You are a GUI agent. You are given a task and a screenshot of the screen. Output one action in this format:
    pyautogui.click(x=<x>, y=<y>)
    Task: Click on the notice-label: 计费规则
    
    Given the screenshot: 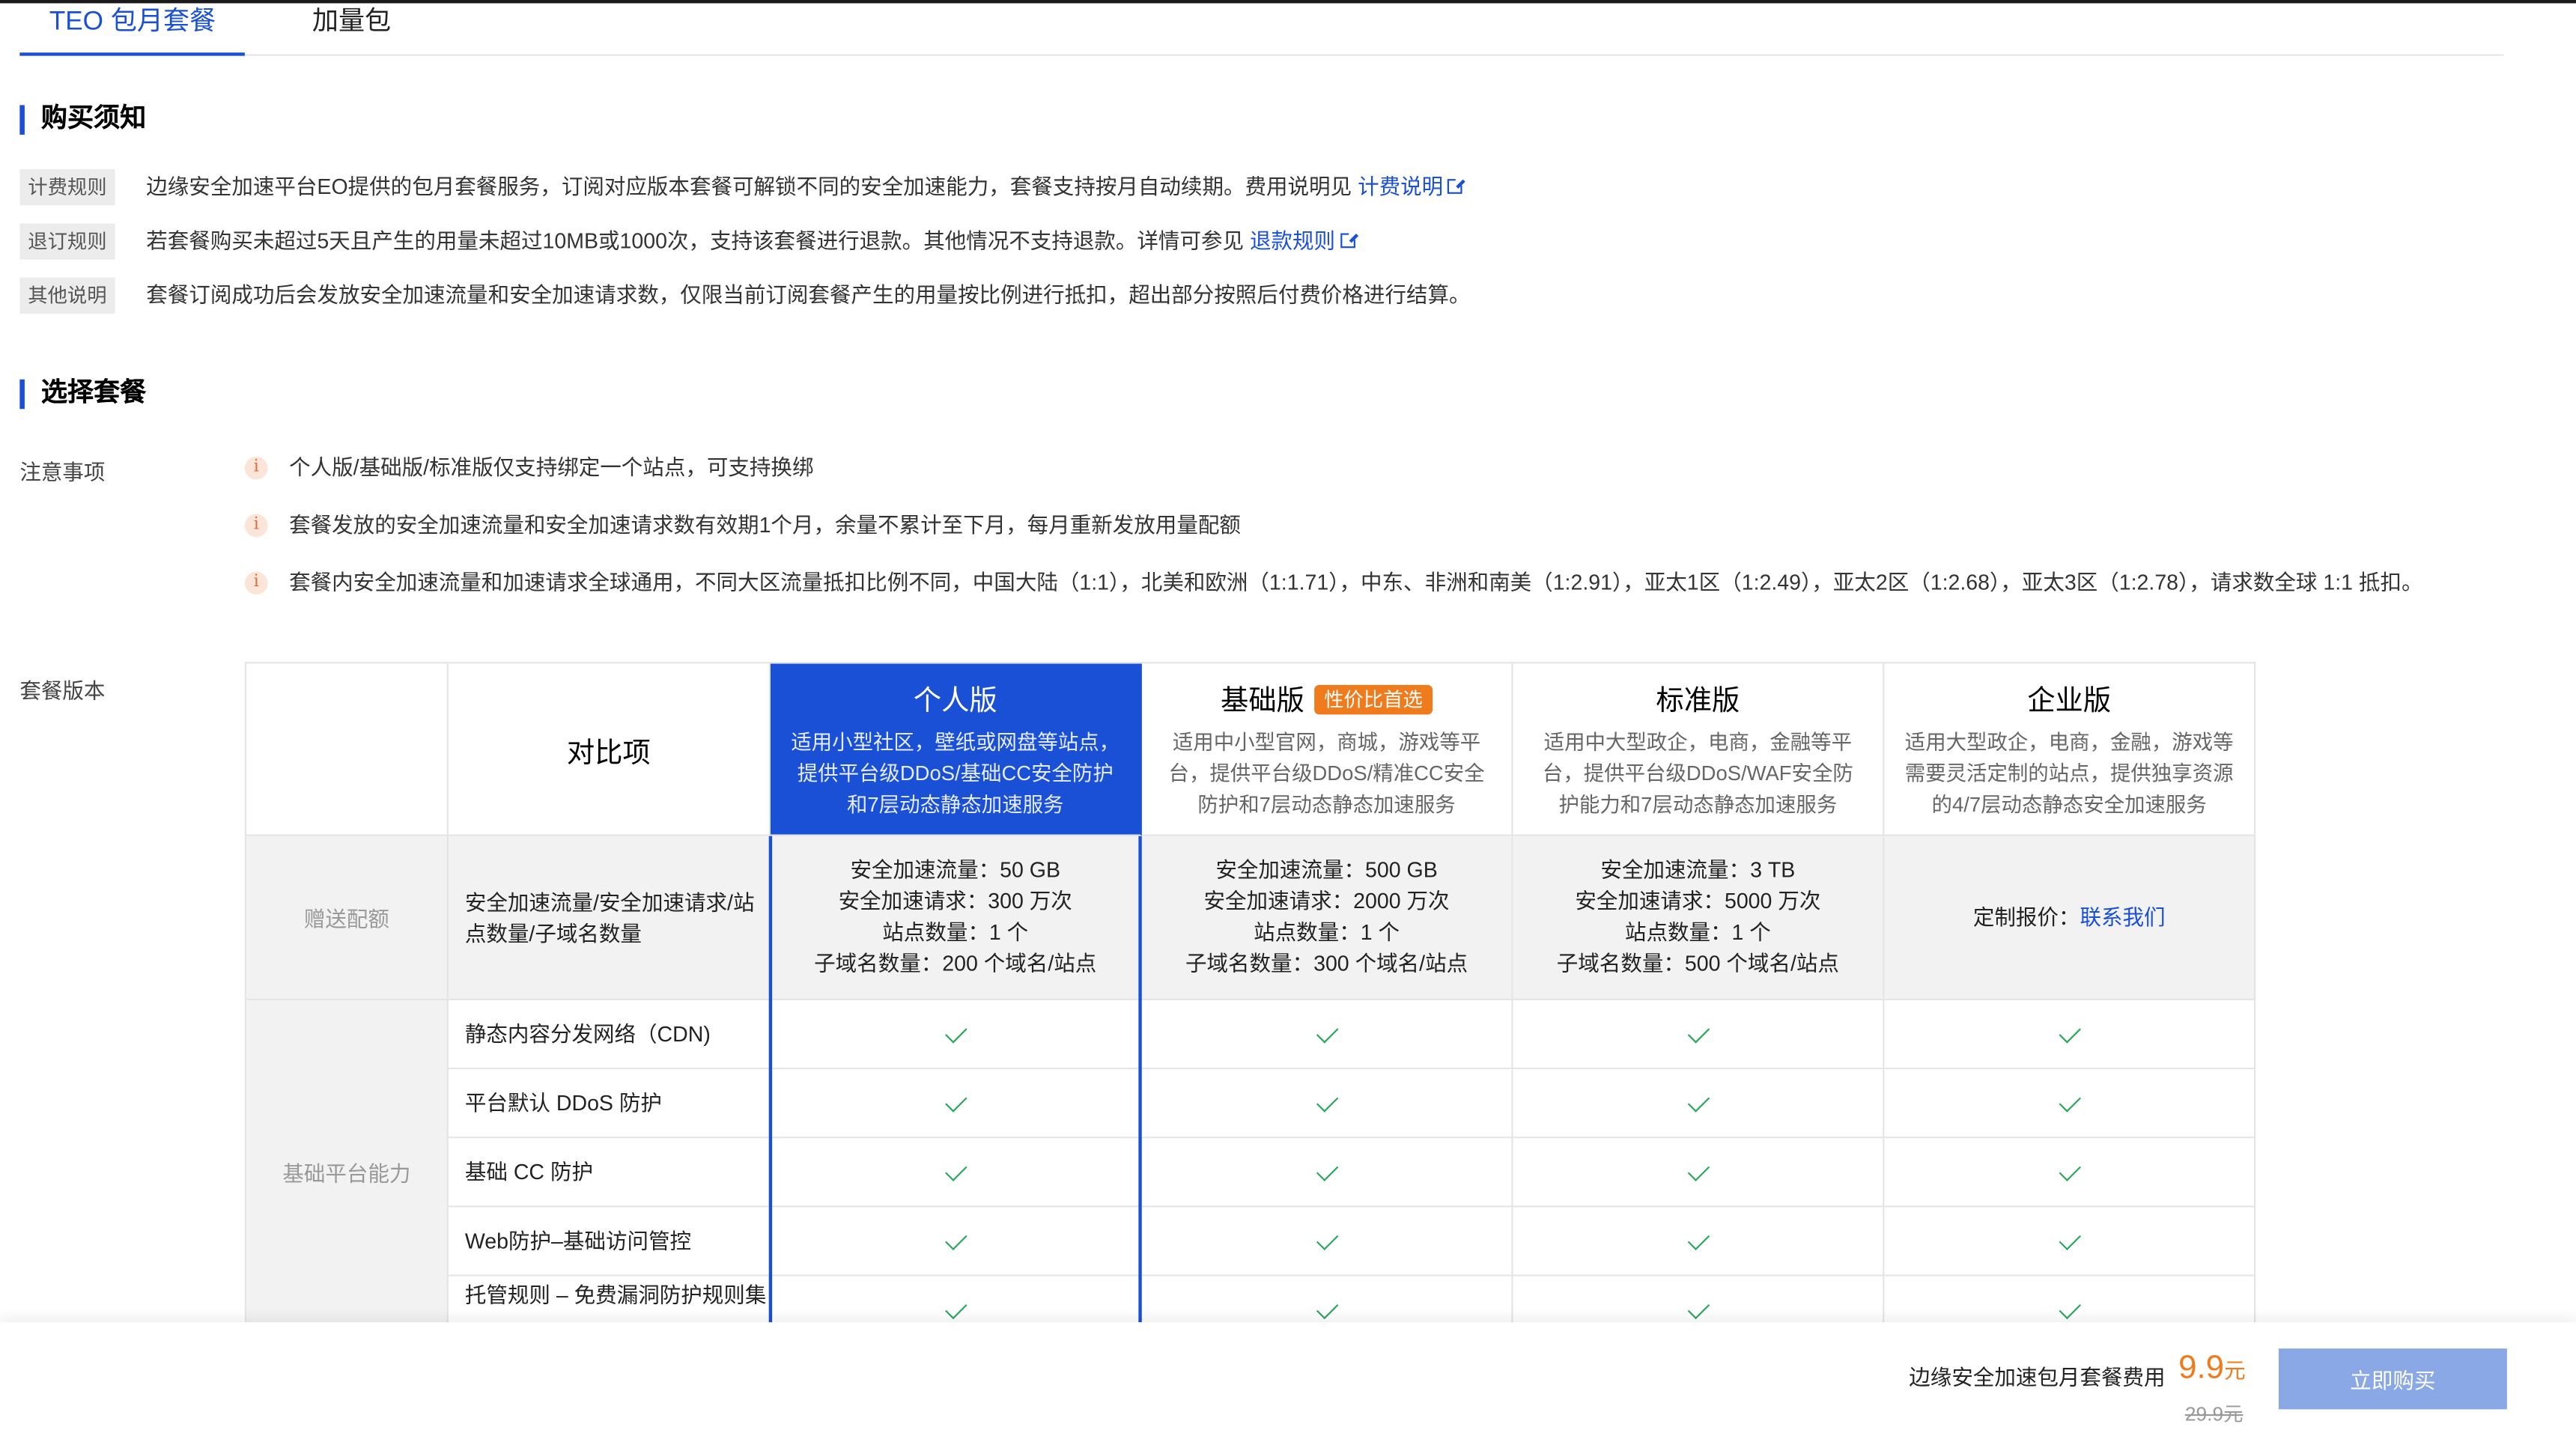 What is the action you would take?
    pyautogui.click(x=67, y=187)
    